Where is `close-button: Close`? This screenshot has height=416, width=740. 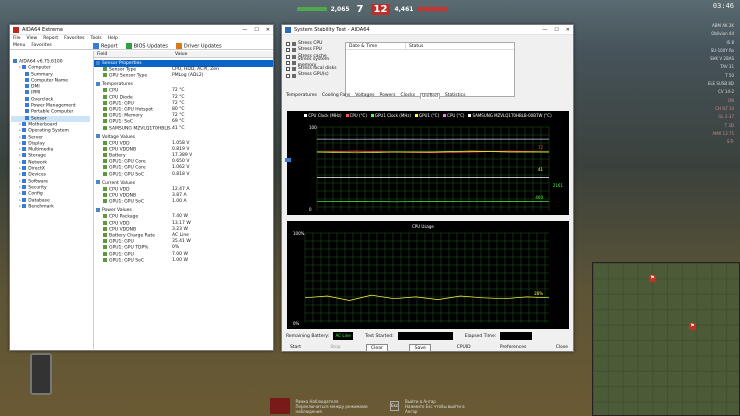 close-button: Close is located at coordinates (562, 348).